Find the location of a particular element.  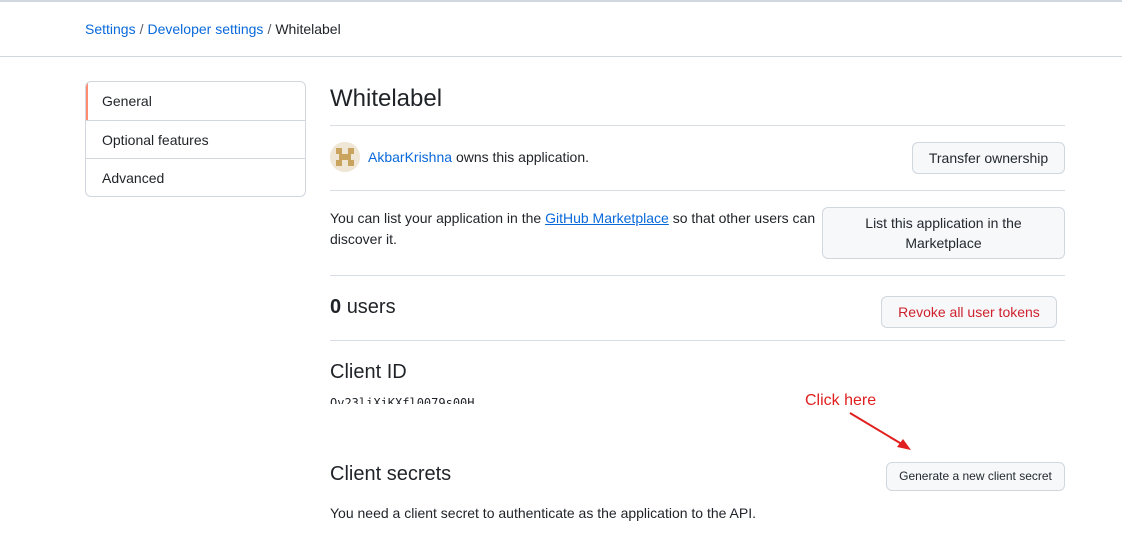

owner-link: AkbarKrishna is located at coordinates (410, 157).